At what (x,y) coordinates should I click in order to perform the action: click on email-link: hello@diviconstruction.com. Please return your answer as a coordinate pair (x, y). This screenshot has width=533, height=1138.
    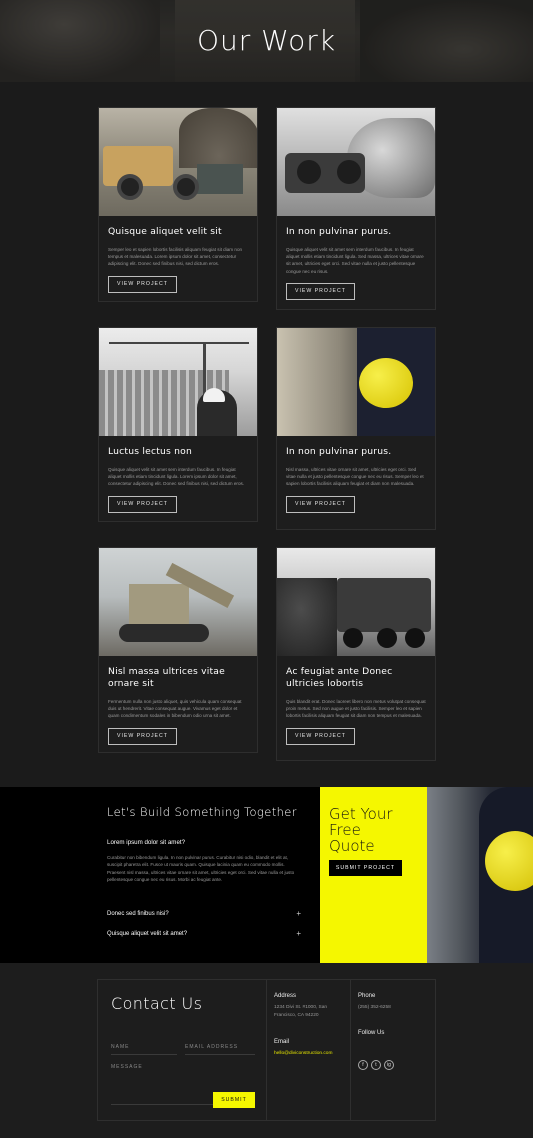
    Looking at the image, I should click on (303, 1054).